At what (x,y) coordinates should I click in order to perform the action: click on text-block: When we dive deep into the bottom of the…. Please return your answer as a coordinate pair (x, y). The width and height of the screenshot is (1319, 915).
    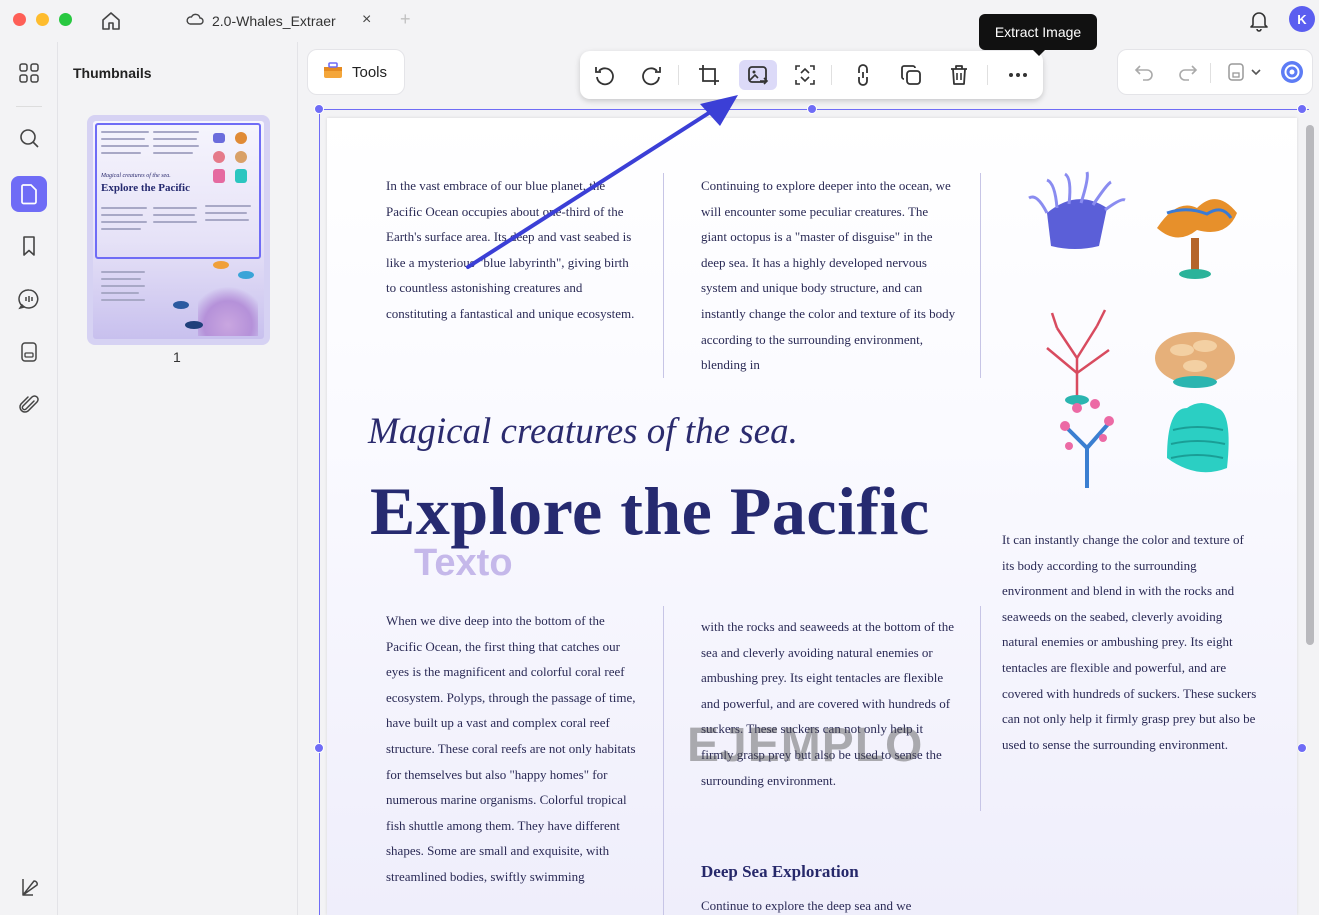
    Looking at the image, I should click on (511, 749).